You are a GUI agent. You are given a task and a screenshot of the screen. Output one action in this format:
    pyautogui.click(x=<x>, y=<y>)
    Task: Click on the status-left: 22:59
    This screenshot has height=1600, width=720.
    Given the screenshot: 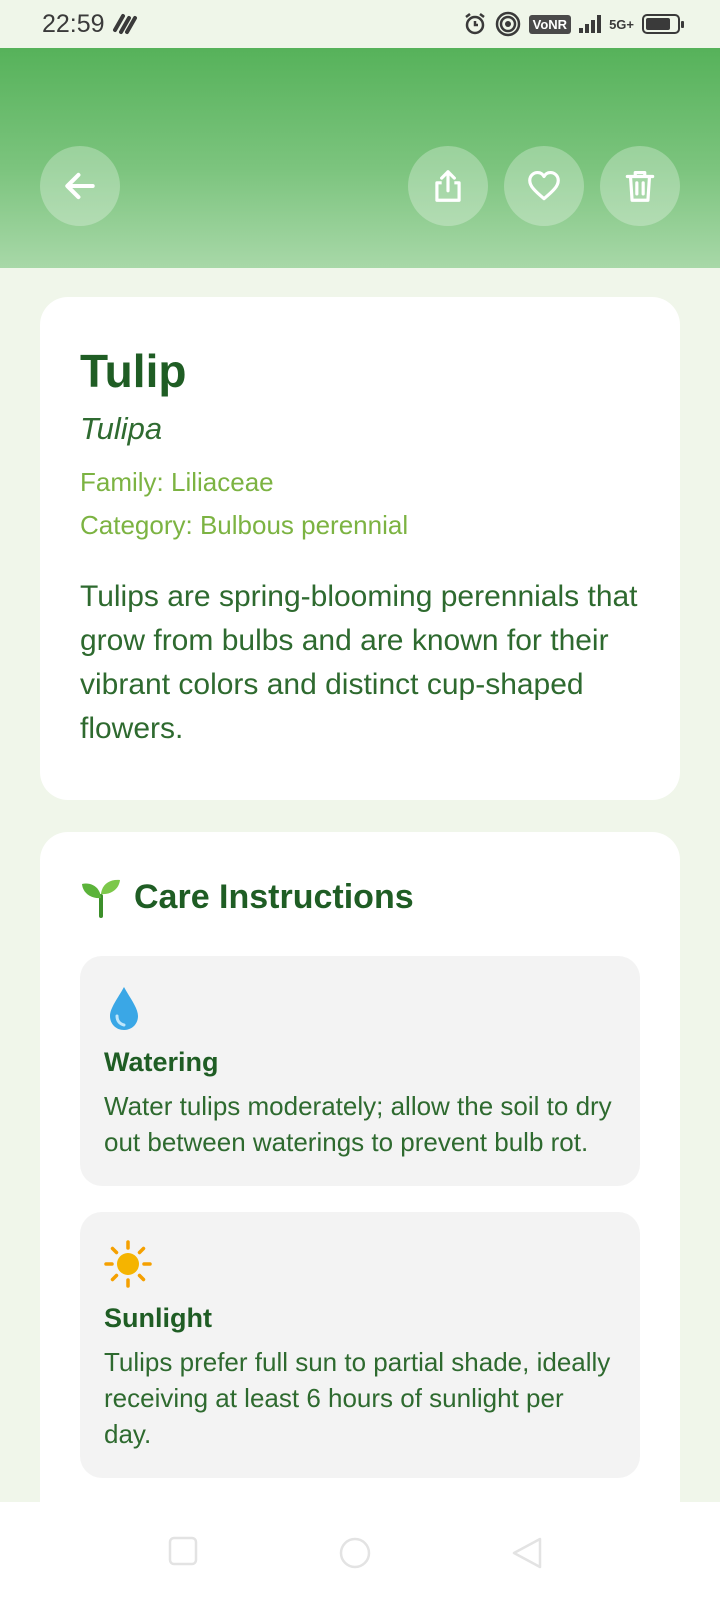 What is the action you would take?
    pyautogui.click(x=90, y=24)
    